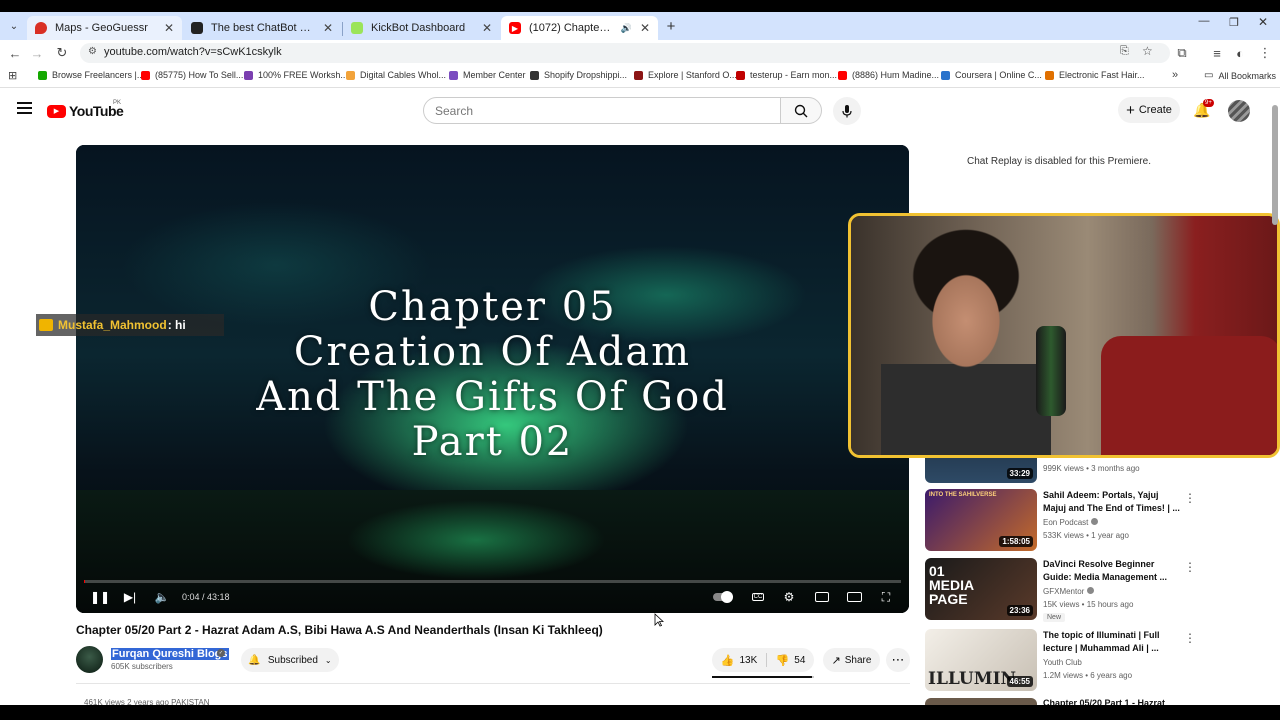  What do you see at coordinates (789, 597) in the screenshot?
I see `settings-gear-icon: ⚙` at bounding box center [789, 597].